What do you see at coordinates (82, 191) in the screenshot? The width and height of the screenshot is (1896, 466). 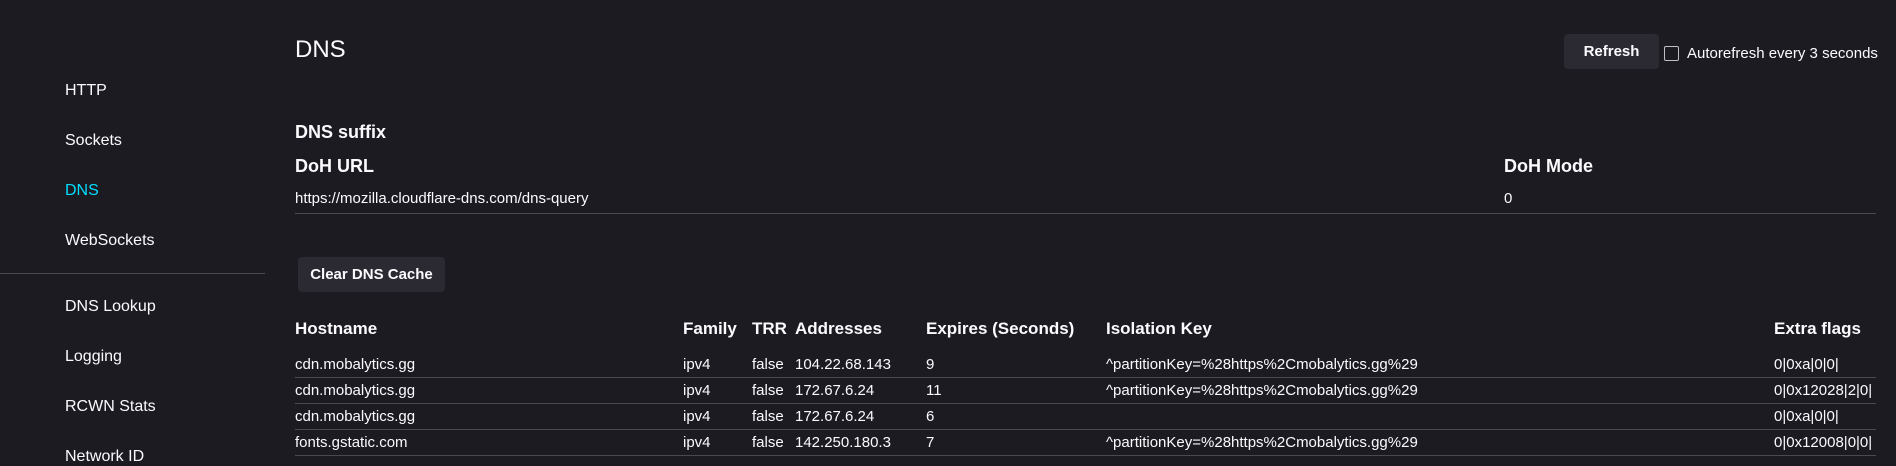 I see `sidebar-item-dns: DNS` at bounding box center [82, 191].